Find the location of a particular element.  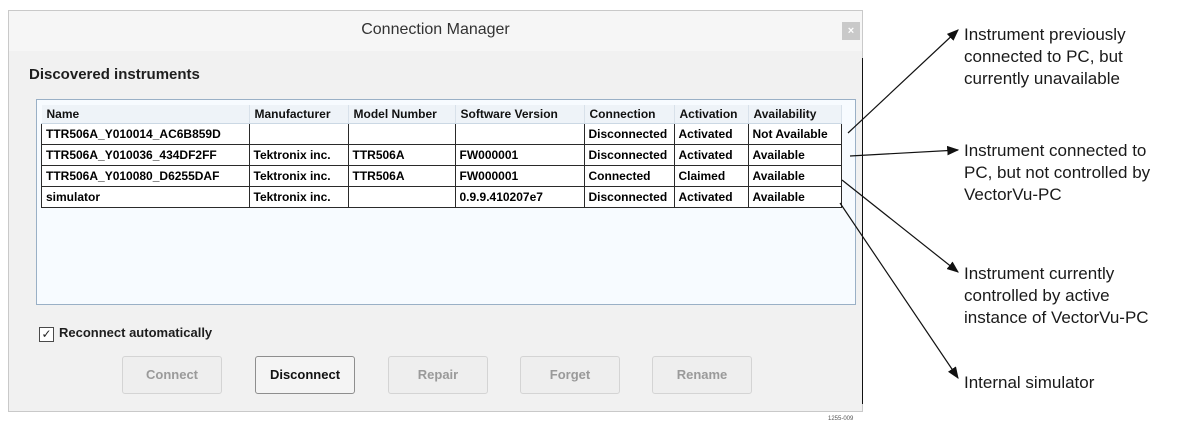

callout-arrows is located at coordinates (899, 204).